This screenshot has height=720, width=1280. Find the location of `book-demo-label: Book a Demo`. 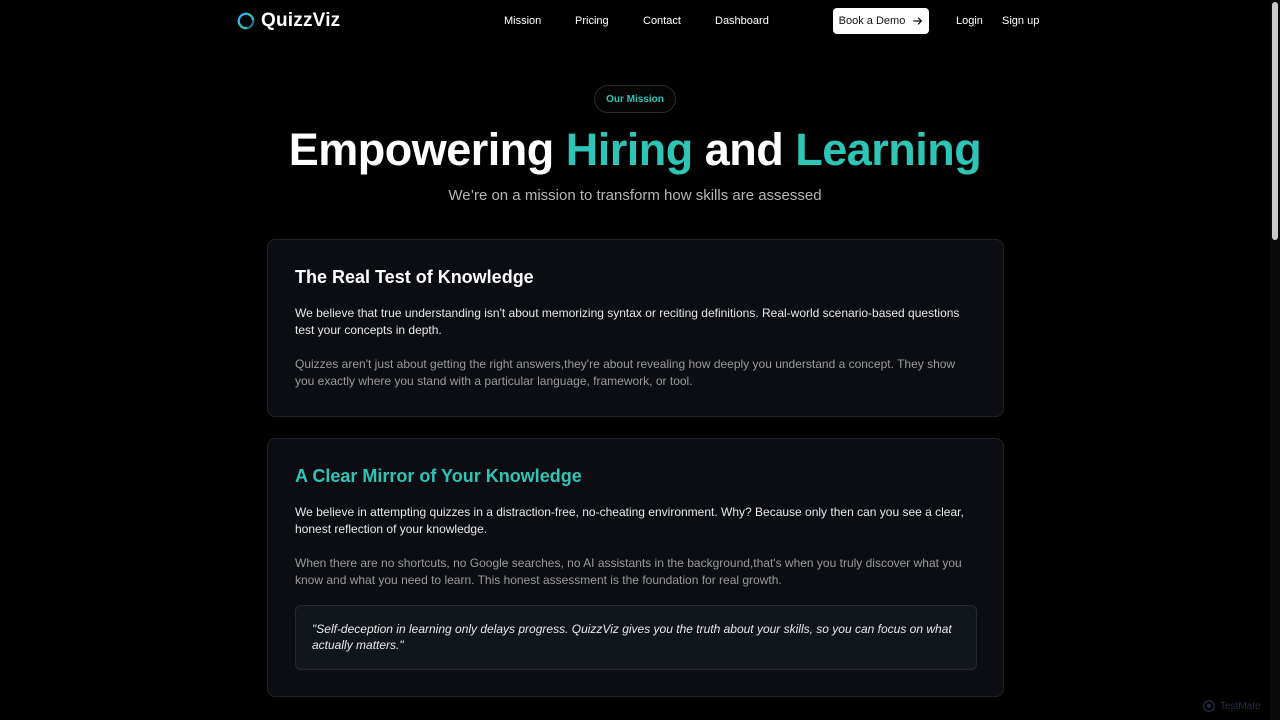

book-demo-label: Book a Demo is located at coordinates (872, 21).